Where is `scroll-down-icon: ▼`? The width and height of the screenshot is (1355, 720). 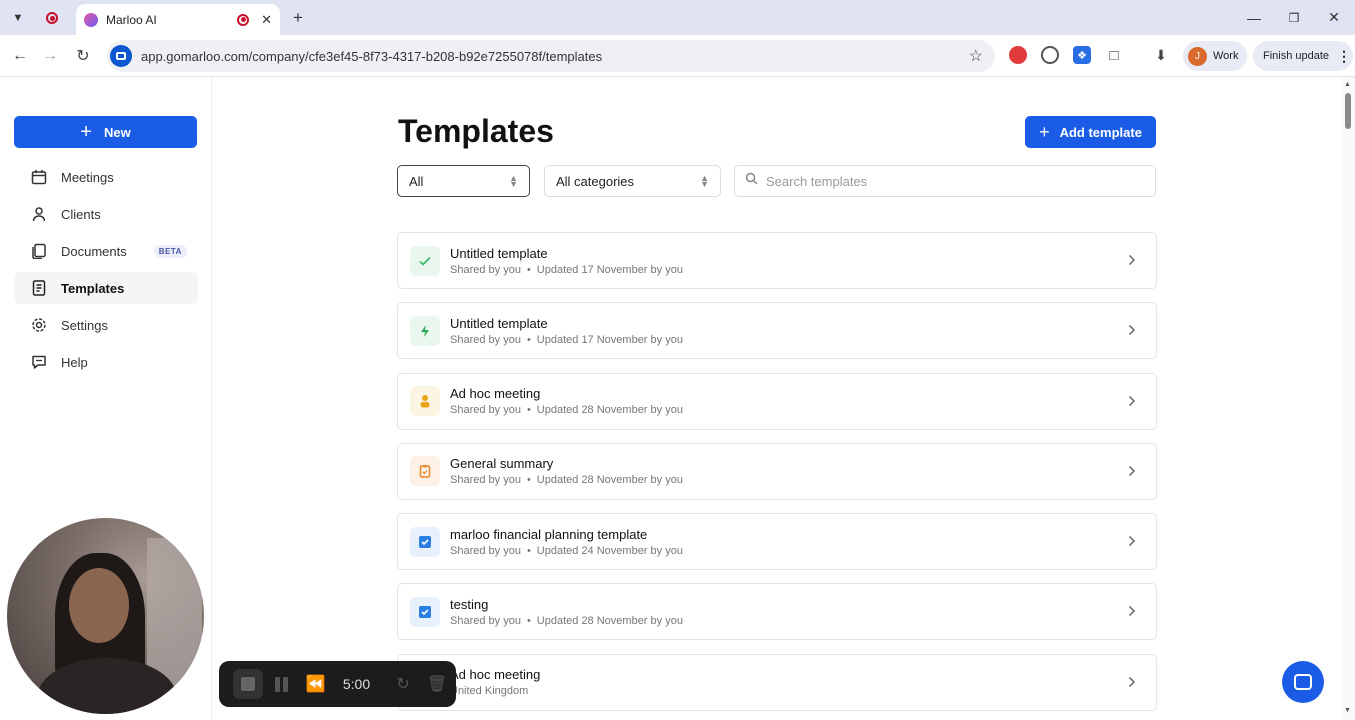
scroll-down-icon: ▼ is located at coordinates (1347, 710).